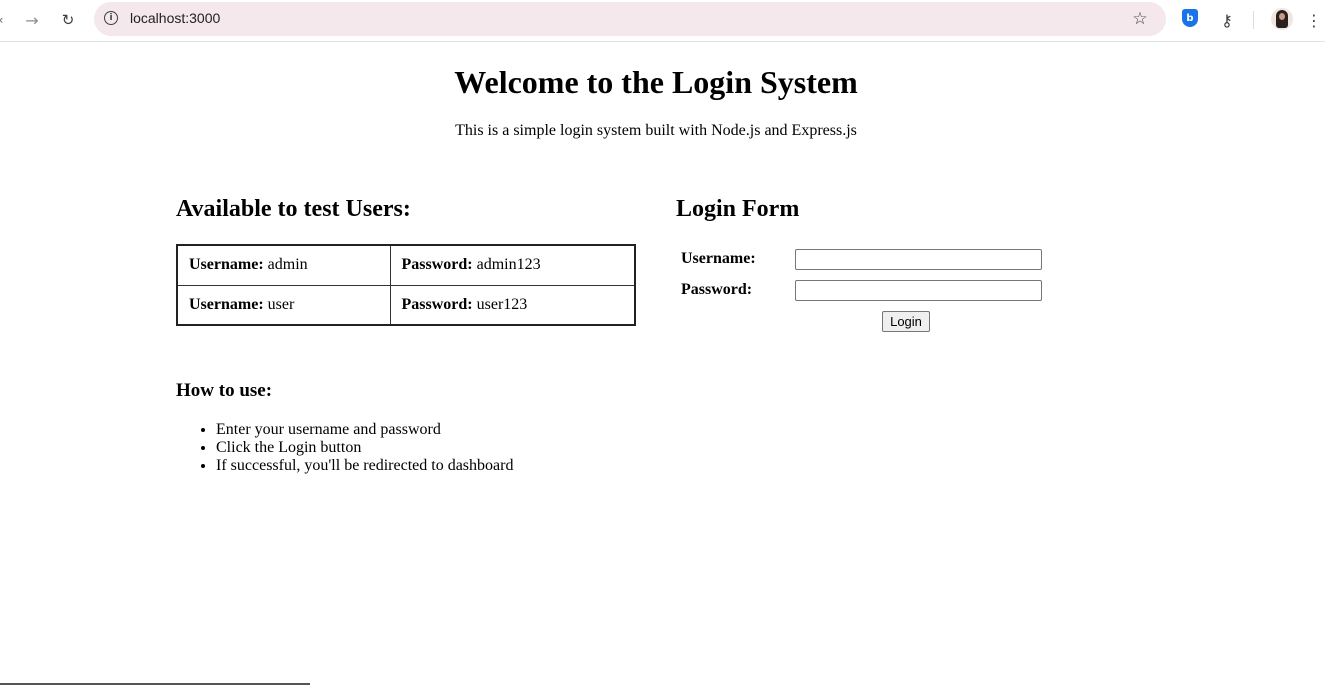 This screenshot has height=685, width=1325. What do you see at coordinates (111, 18) in the screenshot?
I see `site-info-icon: i` at bounding box center [111, 18].